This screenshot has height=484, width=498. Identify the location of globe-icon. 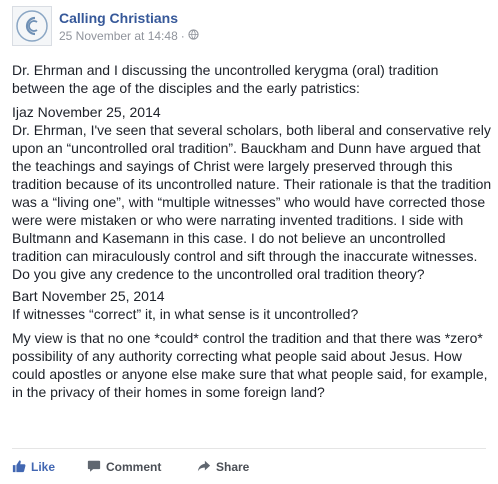
(193, 36).